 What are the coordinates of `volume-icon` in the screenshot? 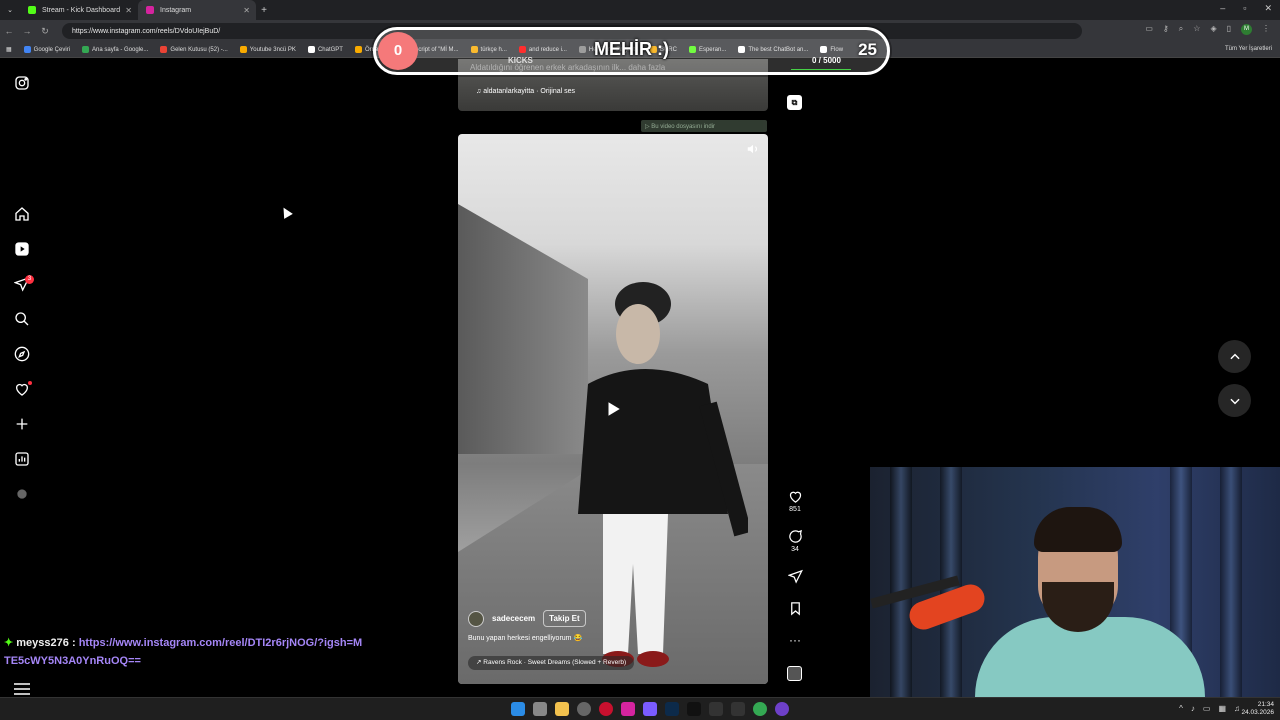 It's located at (753, 149).